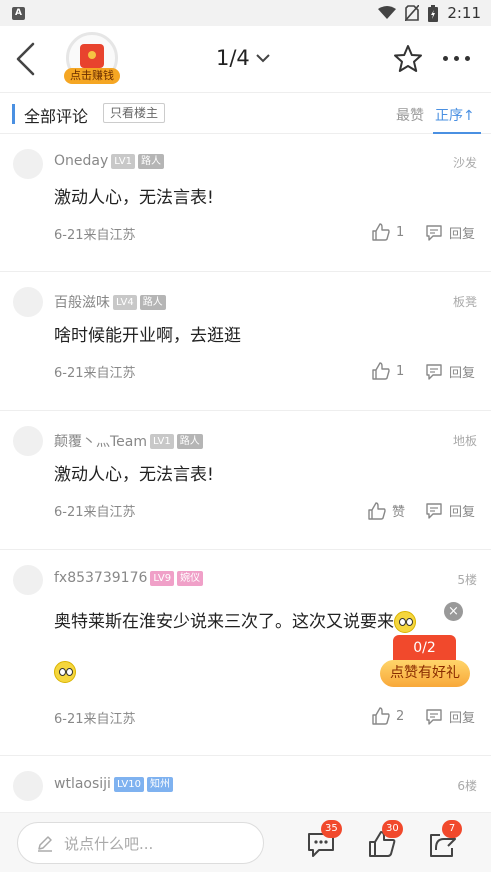 Image resolution: width=491 pixels, height=872 pixels. Describe the element at coordinates (134, 113) in the screenshot. I see `owner-only-button: 只看楼主` at that location.